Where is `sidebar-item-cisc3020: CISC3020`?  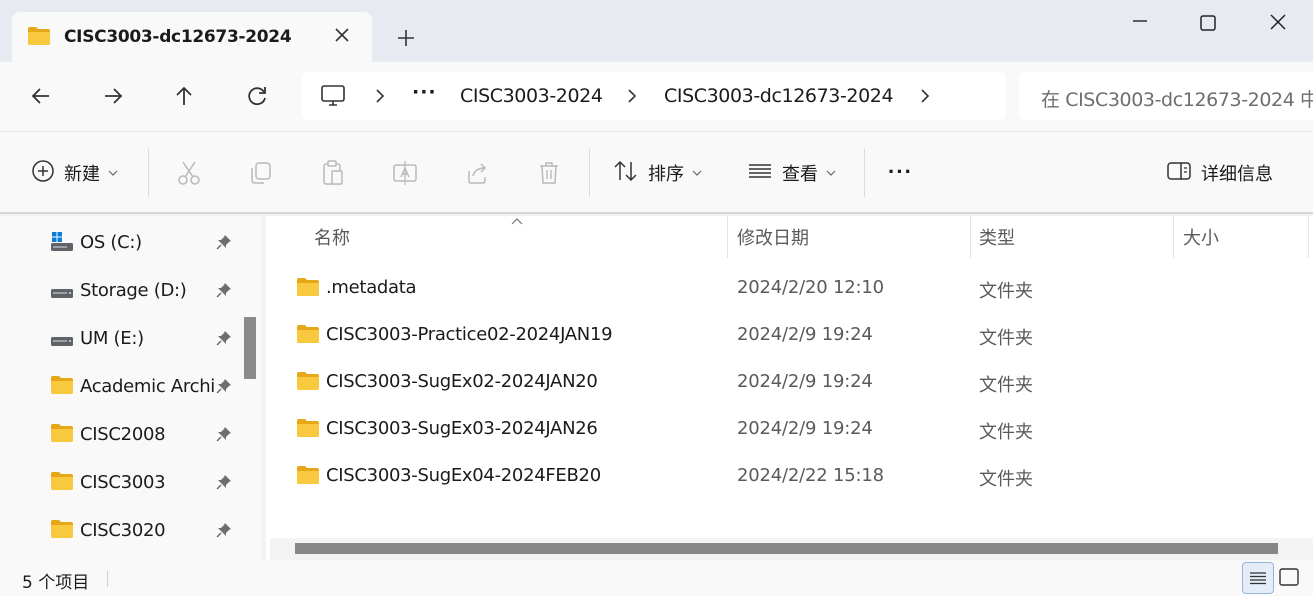 sidebar-item-cisc3020: CISC3020 is located at coordinates (150, 530).